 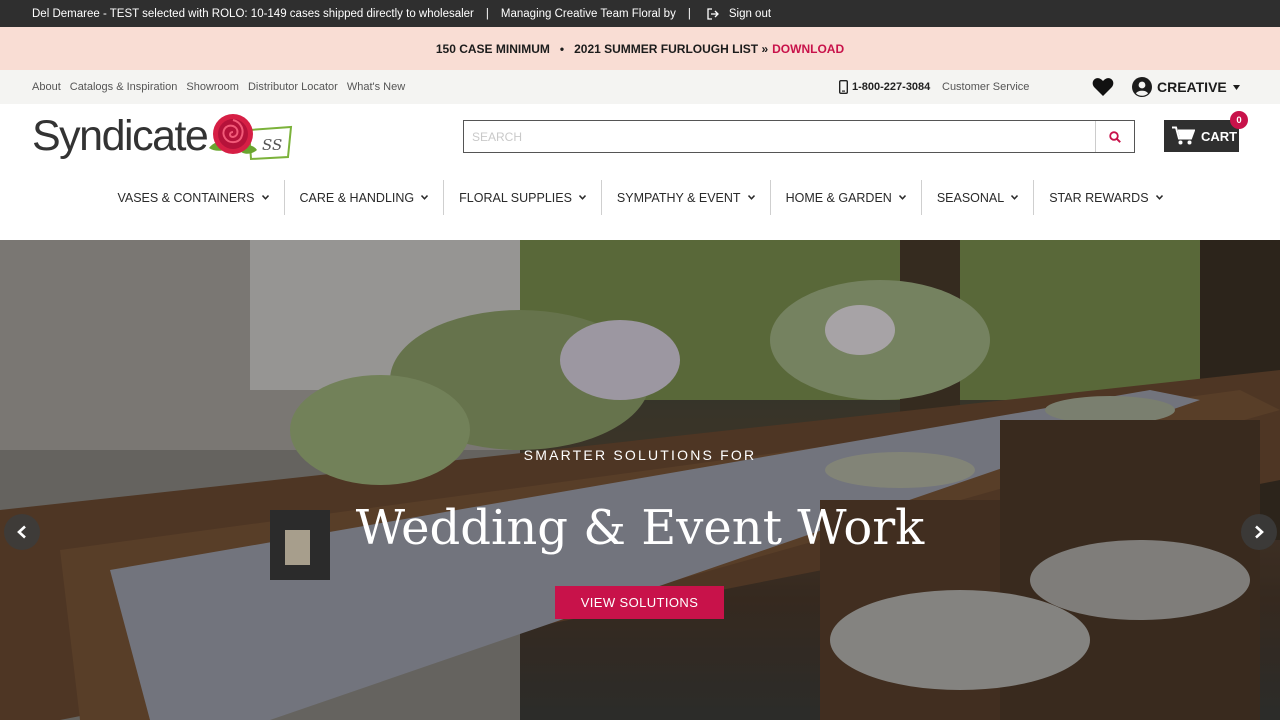 I want to click on rose-logo-icon: SS, so click(x=251, y=137).